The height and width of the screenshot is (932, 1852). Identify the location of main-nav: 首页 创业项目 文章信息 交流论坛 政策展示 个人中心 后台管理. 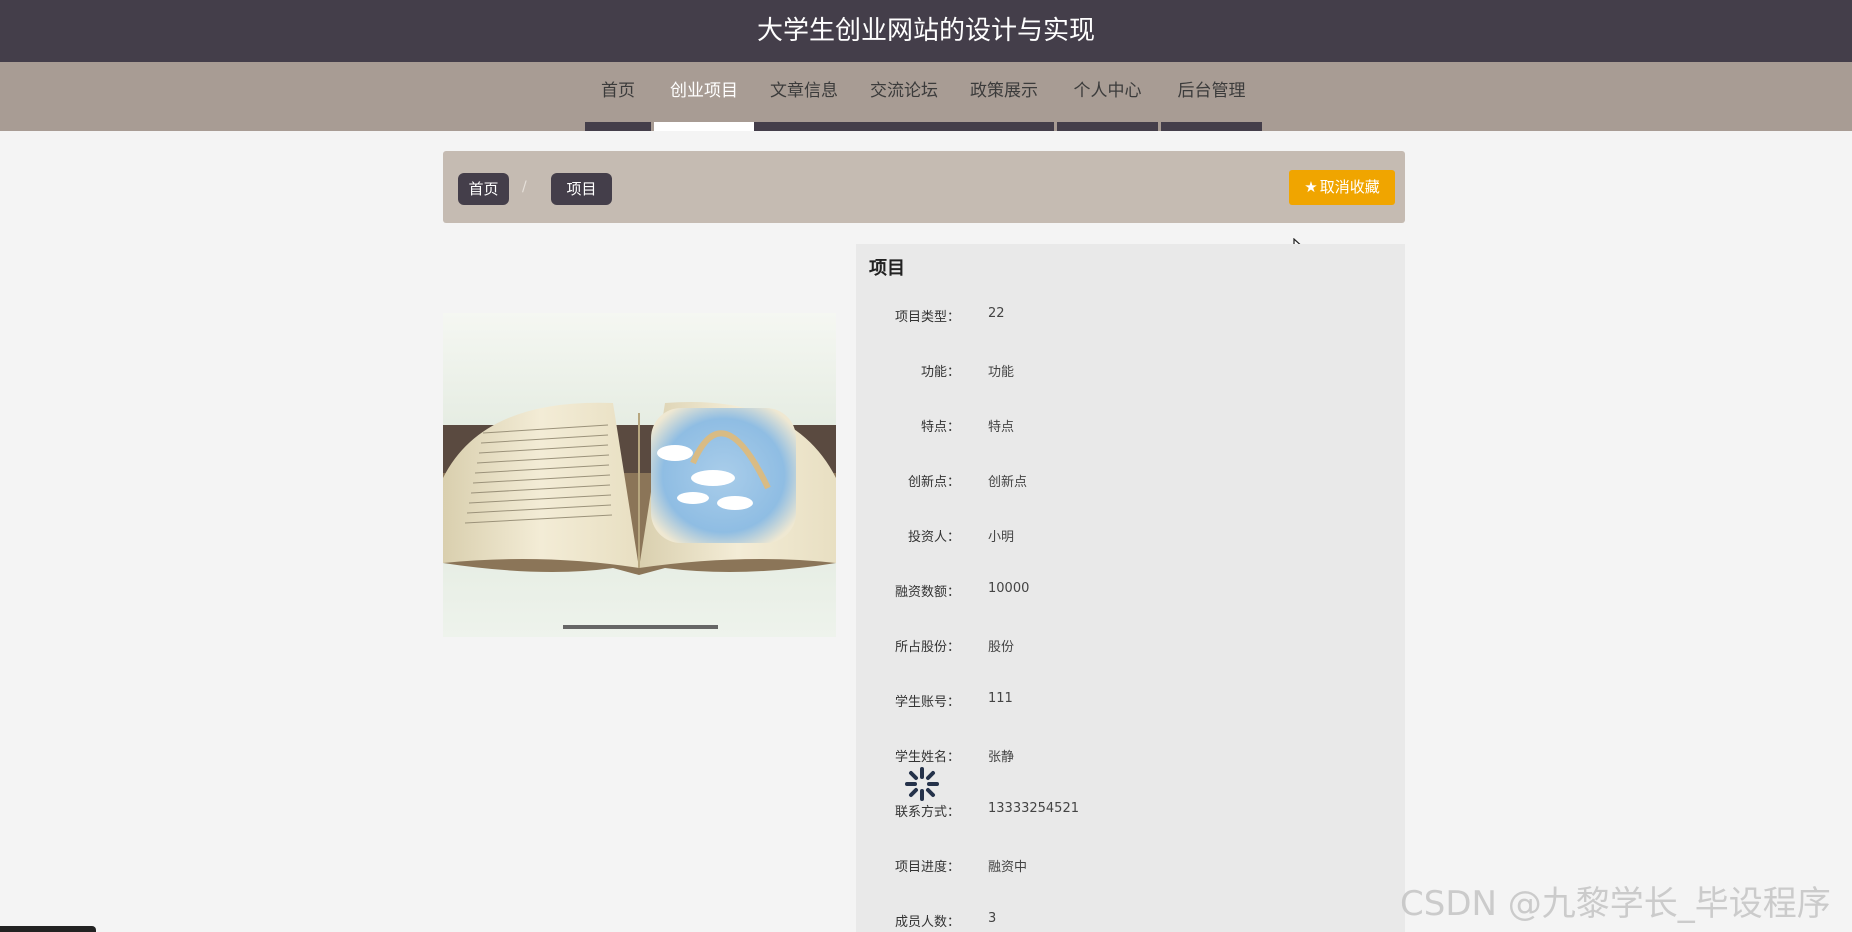
(926, 96).